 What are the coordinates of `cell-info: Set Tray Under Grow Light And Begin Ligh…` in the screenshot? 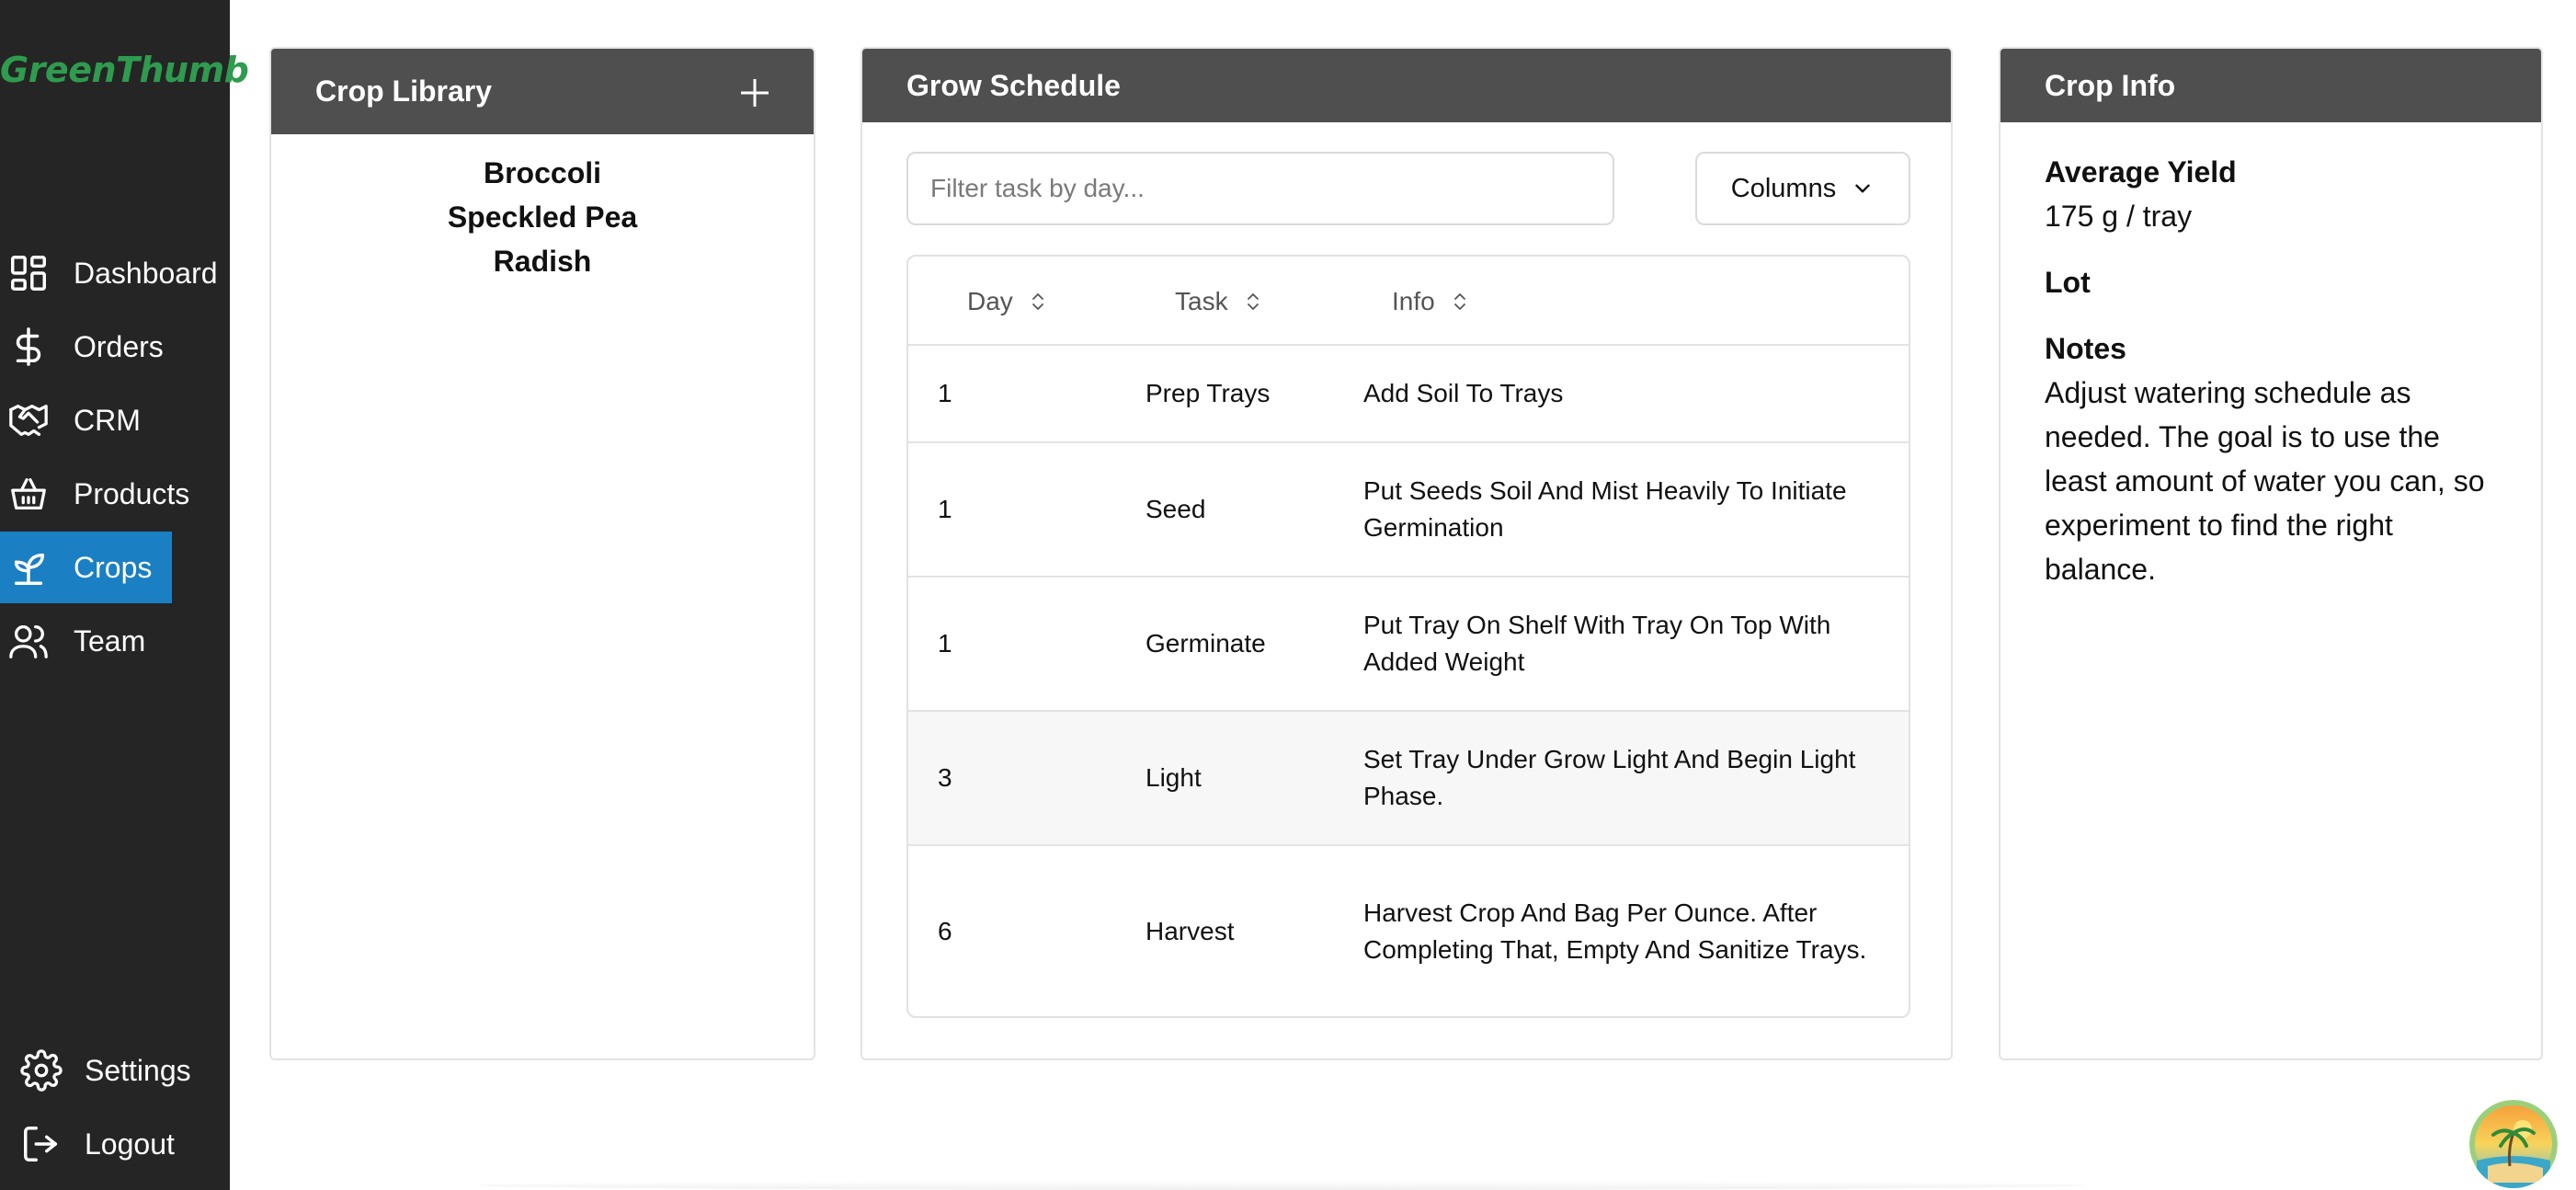 It's located at (1609, 777).